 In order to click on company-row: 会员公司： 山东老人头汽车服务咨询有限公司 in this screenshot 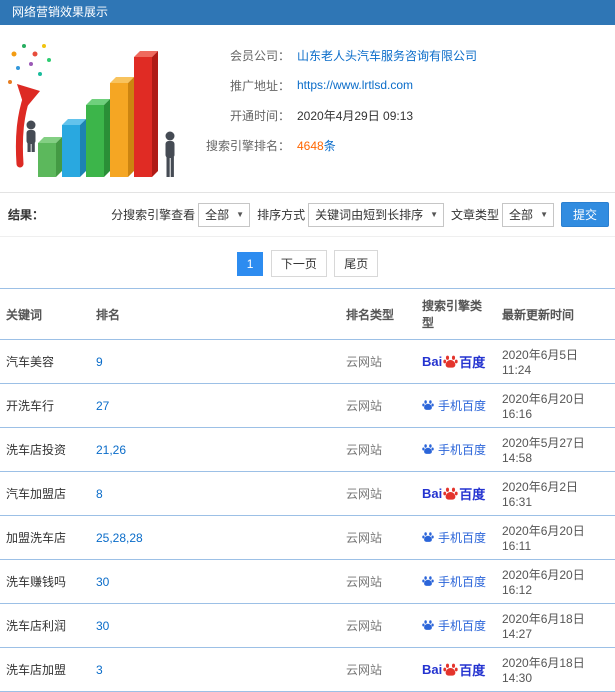, I will do `click(397, 55)`.